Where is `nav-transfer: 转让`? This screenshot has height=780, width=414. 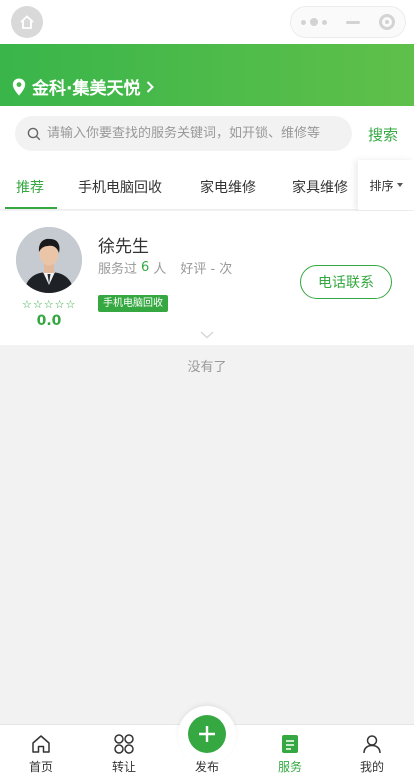
nav-transfer: 转让 is located at coordinates (124, 752).